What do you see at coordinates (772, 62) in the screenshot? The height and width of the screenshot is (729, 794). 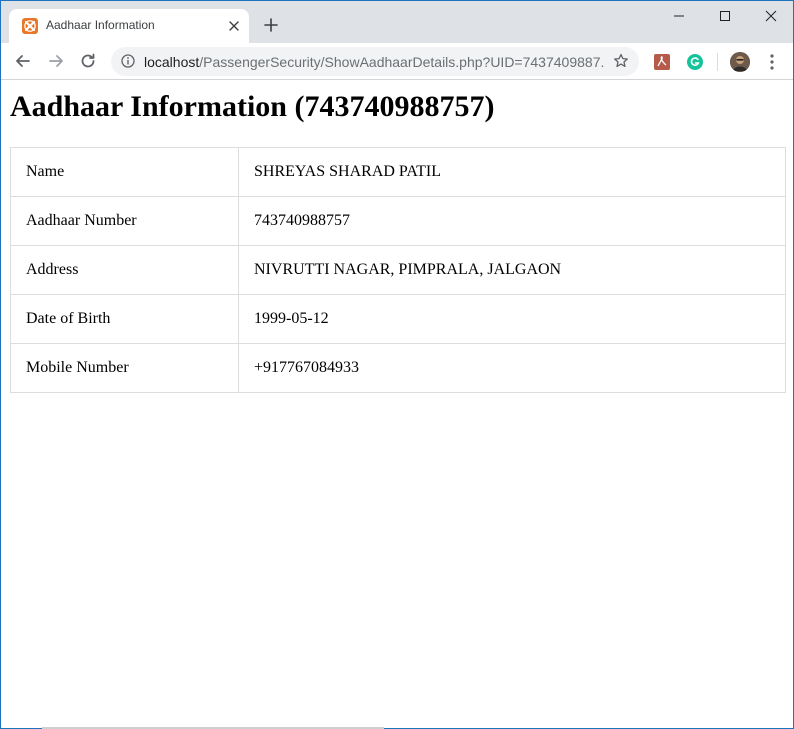 I see `kebab-menu-icon` at bounding box center [772, 62].